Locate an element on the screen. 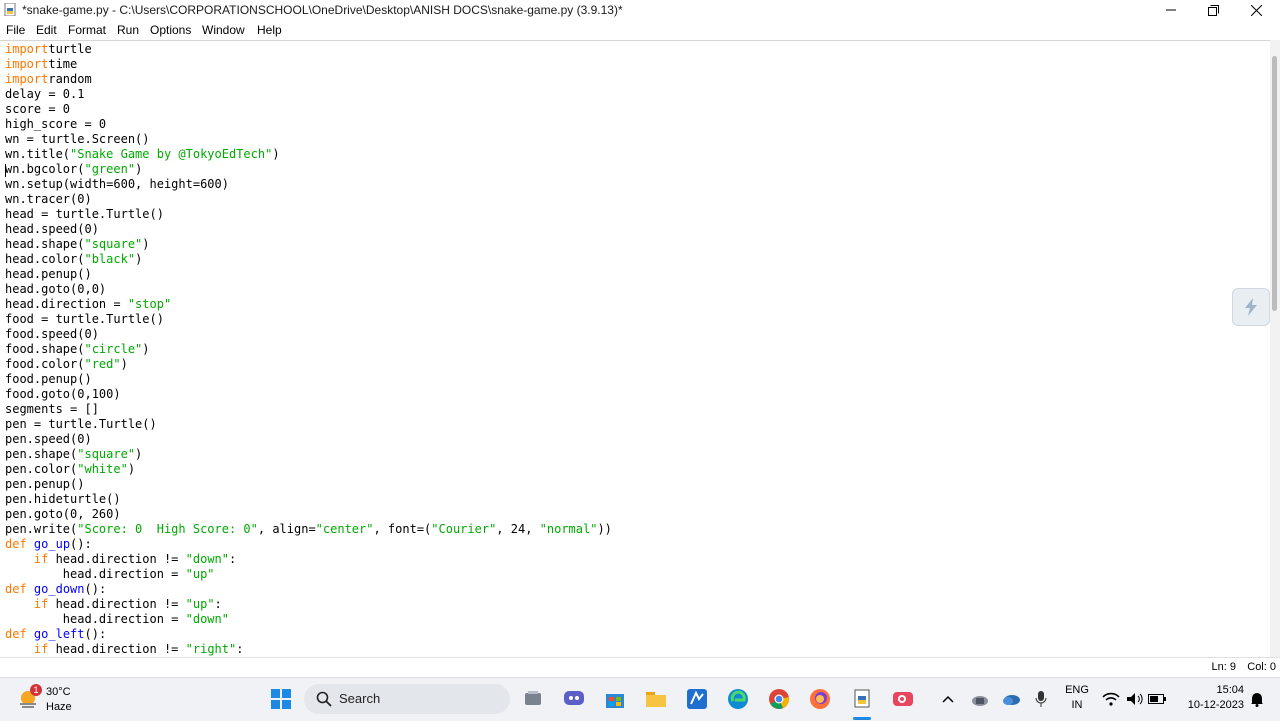 The image size is (1280, 721). code-line: head.penup() is located at coordinates (632, 274).